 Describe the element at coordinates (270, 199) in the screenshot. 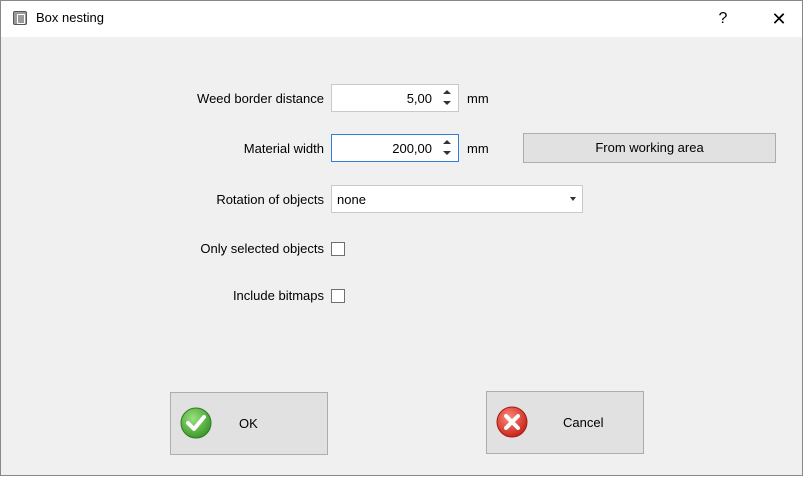

I see `rotation-label: Rotation of objects` at that location.